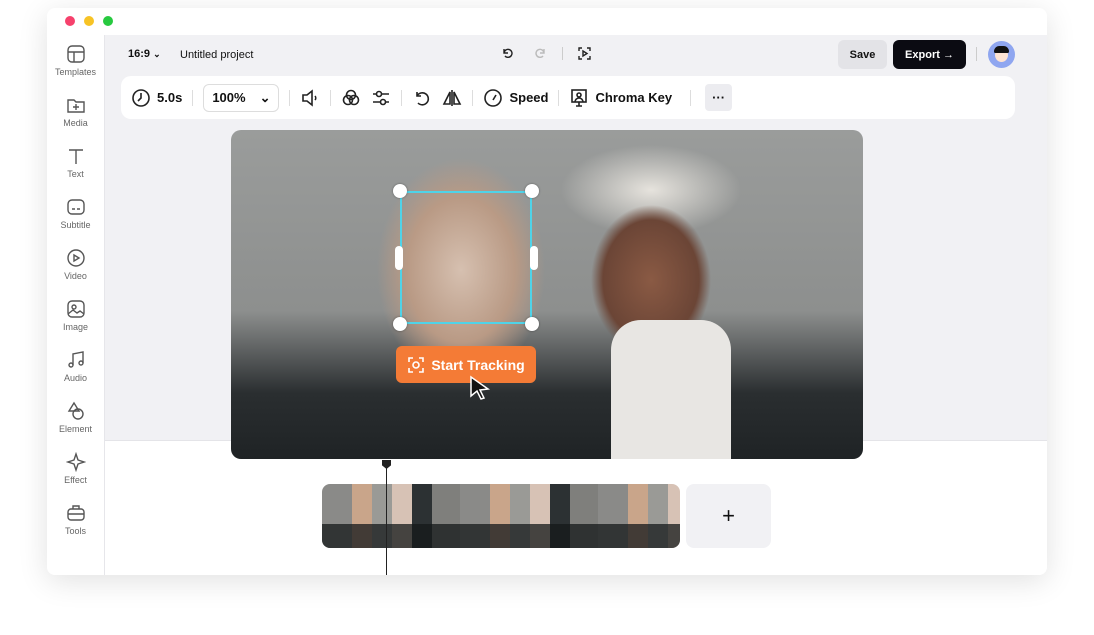 The height and width of the screenshot is (635, 1094). I want to click on sliders-icon, so click(381, 97).